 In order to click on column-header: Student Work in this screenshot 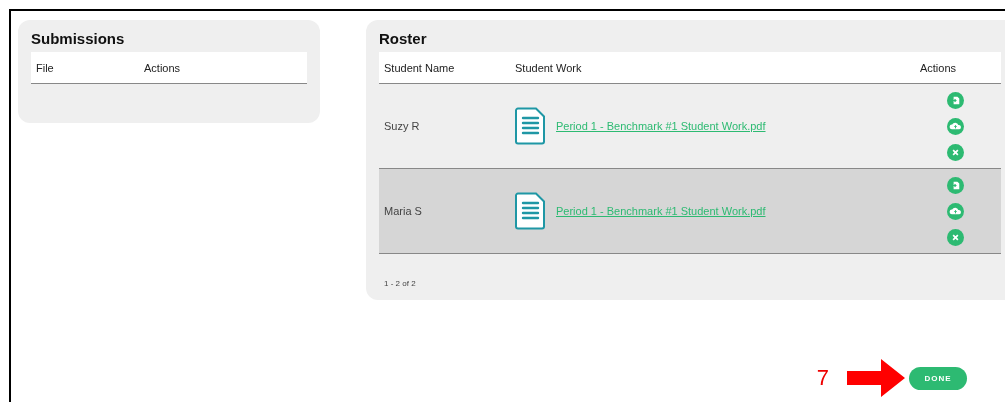, I will do `click(548, 67)`.